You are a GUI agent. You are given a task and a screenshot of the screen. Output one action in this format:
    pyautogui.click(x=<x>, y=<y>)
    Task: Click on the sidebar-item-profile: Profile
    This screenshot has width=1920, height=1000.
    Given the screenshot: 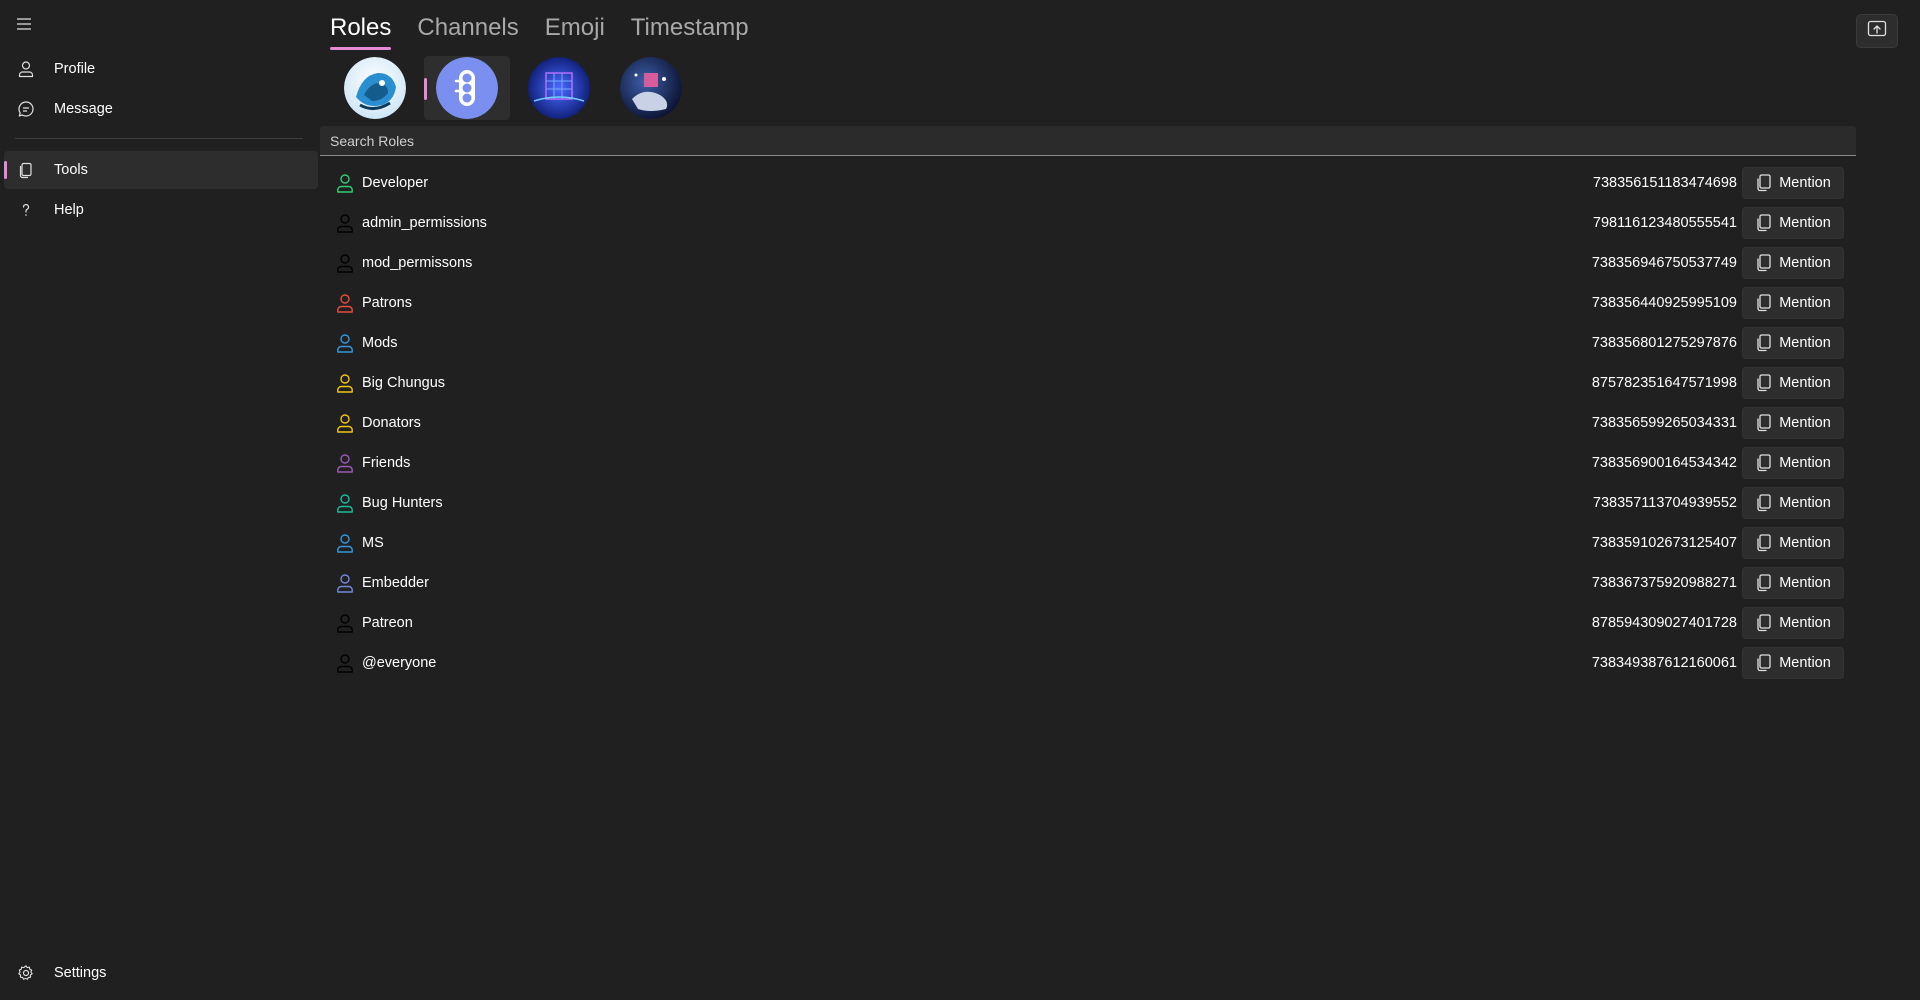 What is the action you would take?
    pyautogui.click(x=161, y=69)
    